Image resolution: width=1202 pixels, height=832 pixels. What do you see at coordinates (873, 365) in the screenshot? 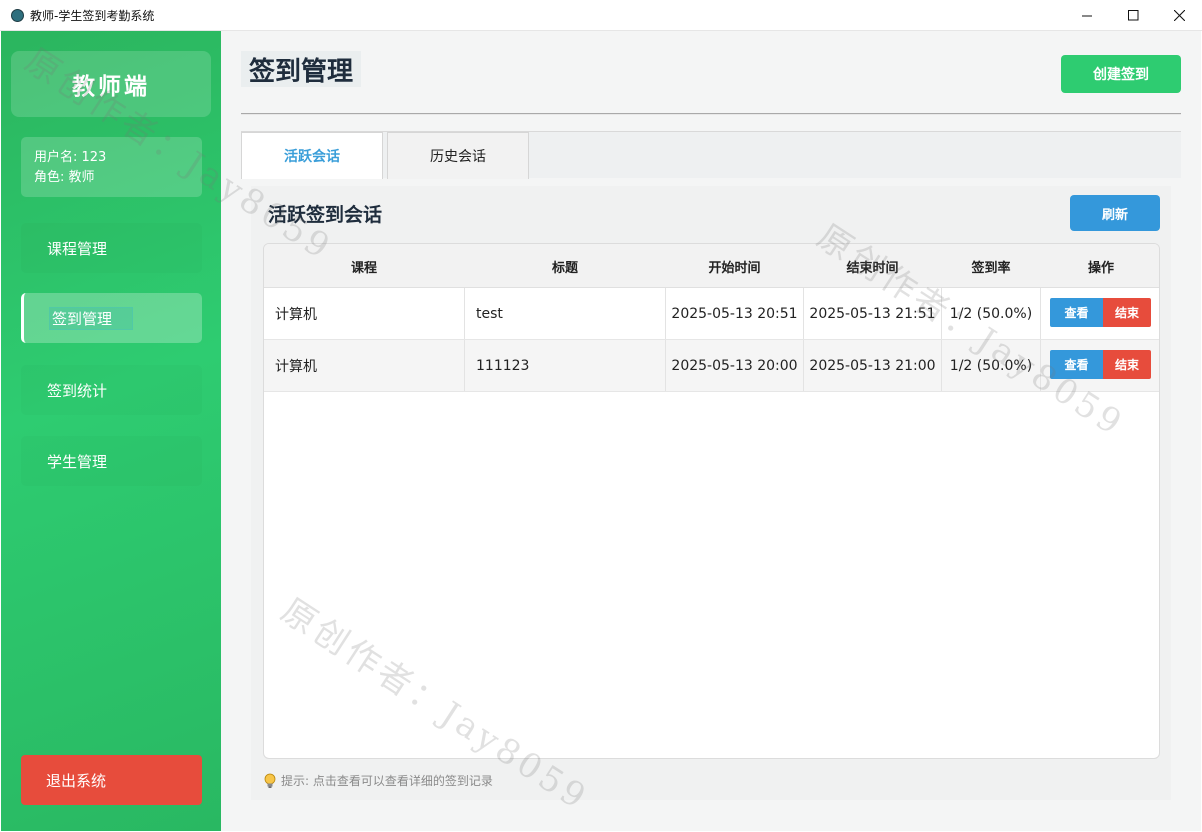
I see `cell-end-time: 2025-05-13 21:00` at bounding box center [873, 365].